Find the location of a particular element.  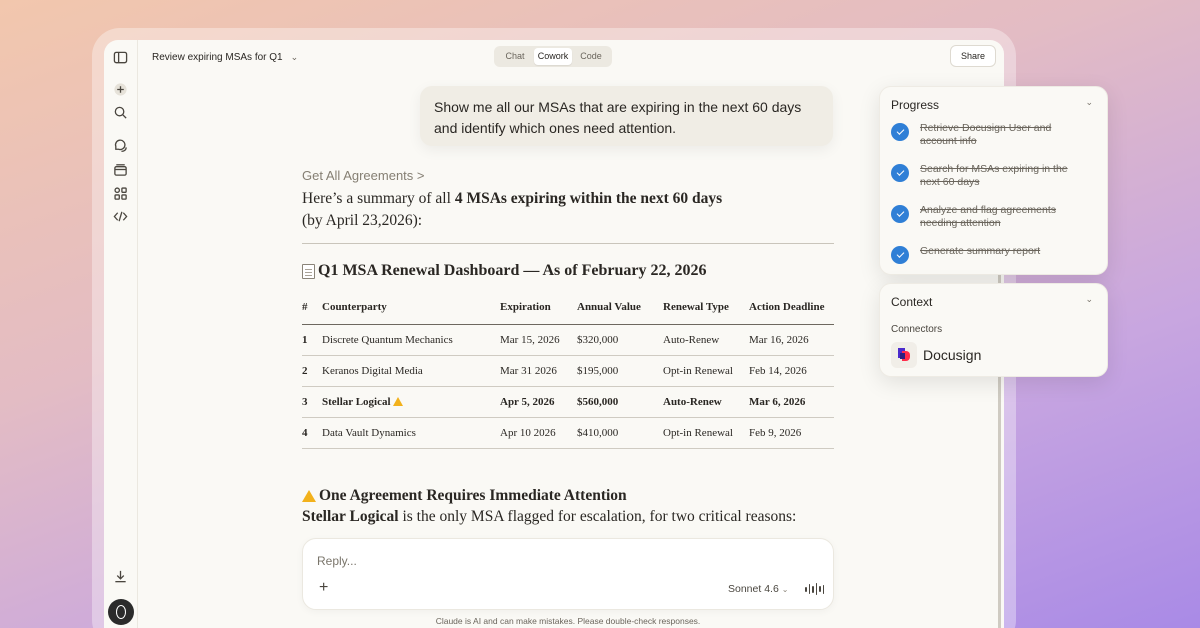

cell-number: 4 is located at coordinates (312, 433).